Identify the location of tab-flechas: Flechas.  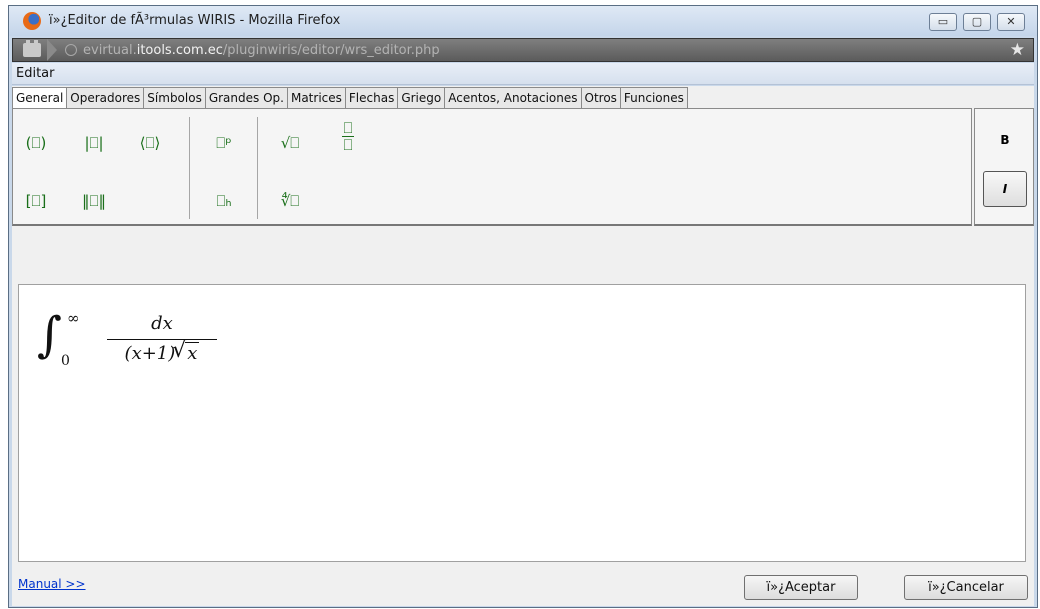
(372, 98).